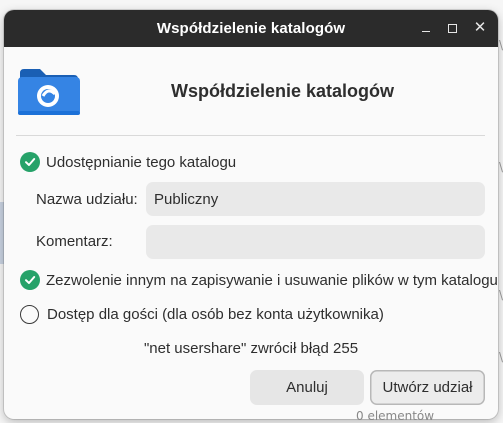  I want to click on comment-input, so click(315, 242).